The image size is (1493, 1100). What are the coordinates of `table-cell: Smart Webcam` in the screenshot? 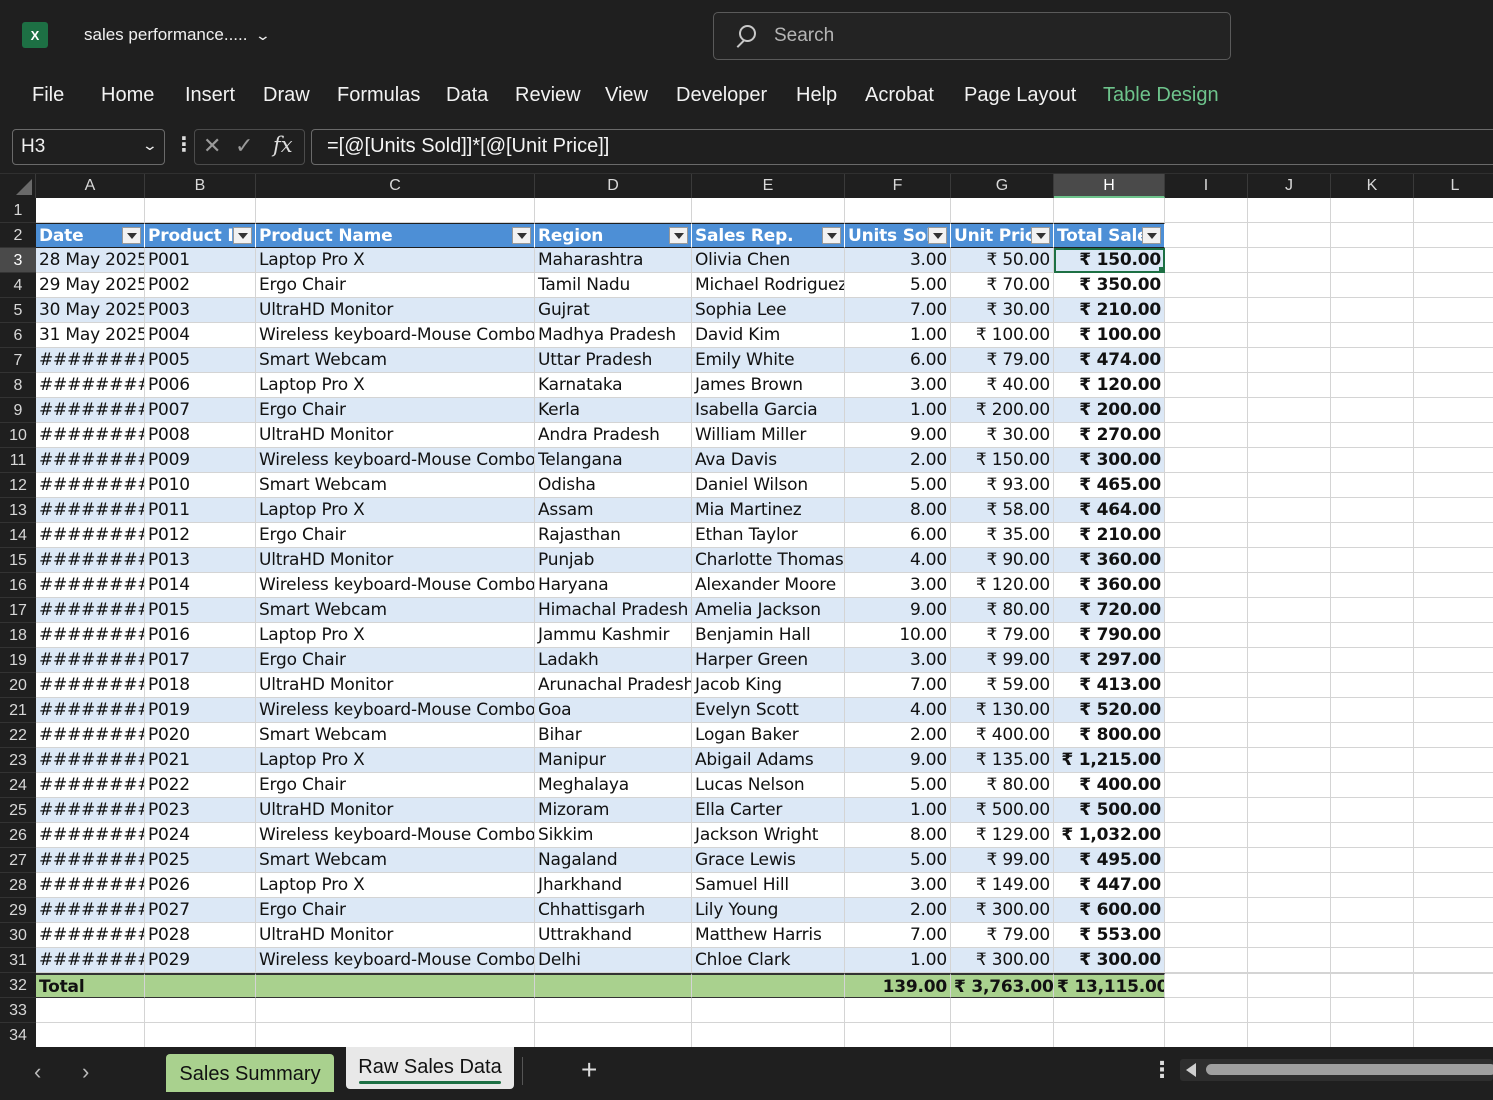 It's located at (395, 360).